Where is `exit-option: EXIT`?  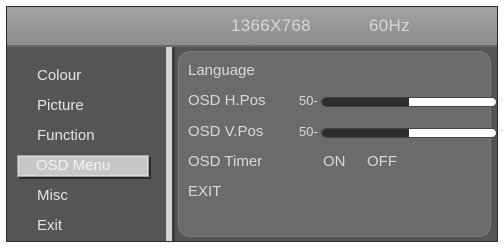
exit-option: EXIT is located at coordinates (204, 191).